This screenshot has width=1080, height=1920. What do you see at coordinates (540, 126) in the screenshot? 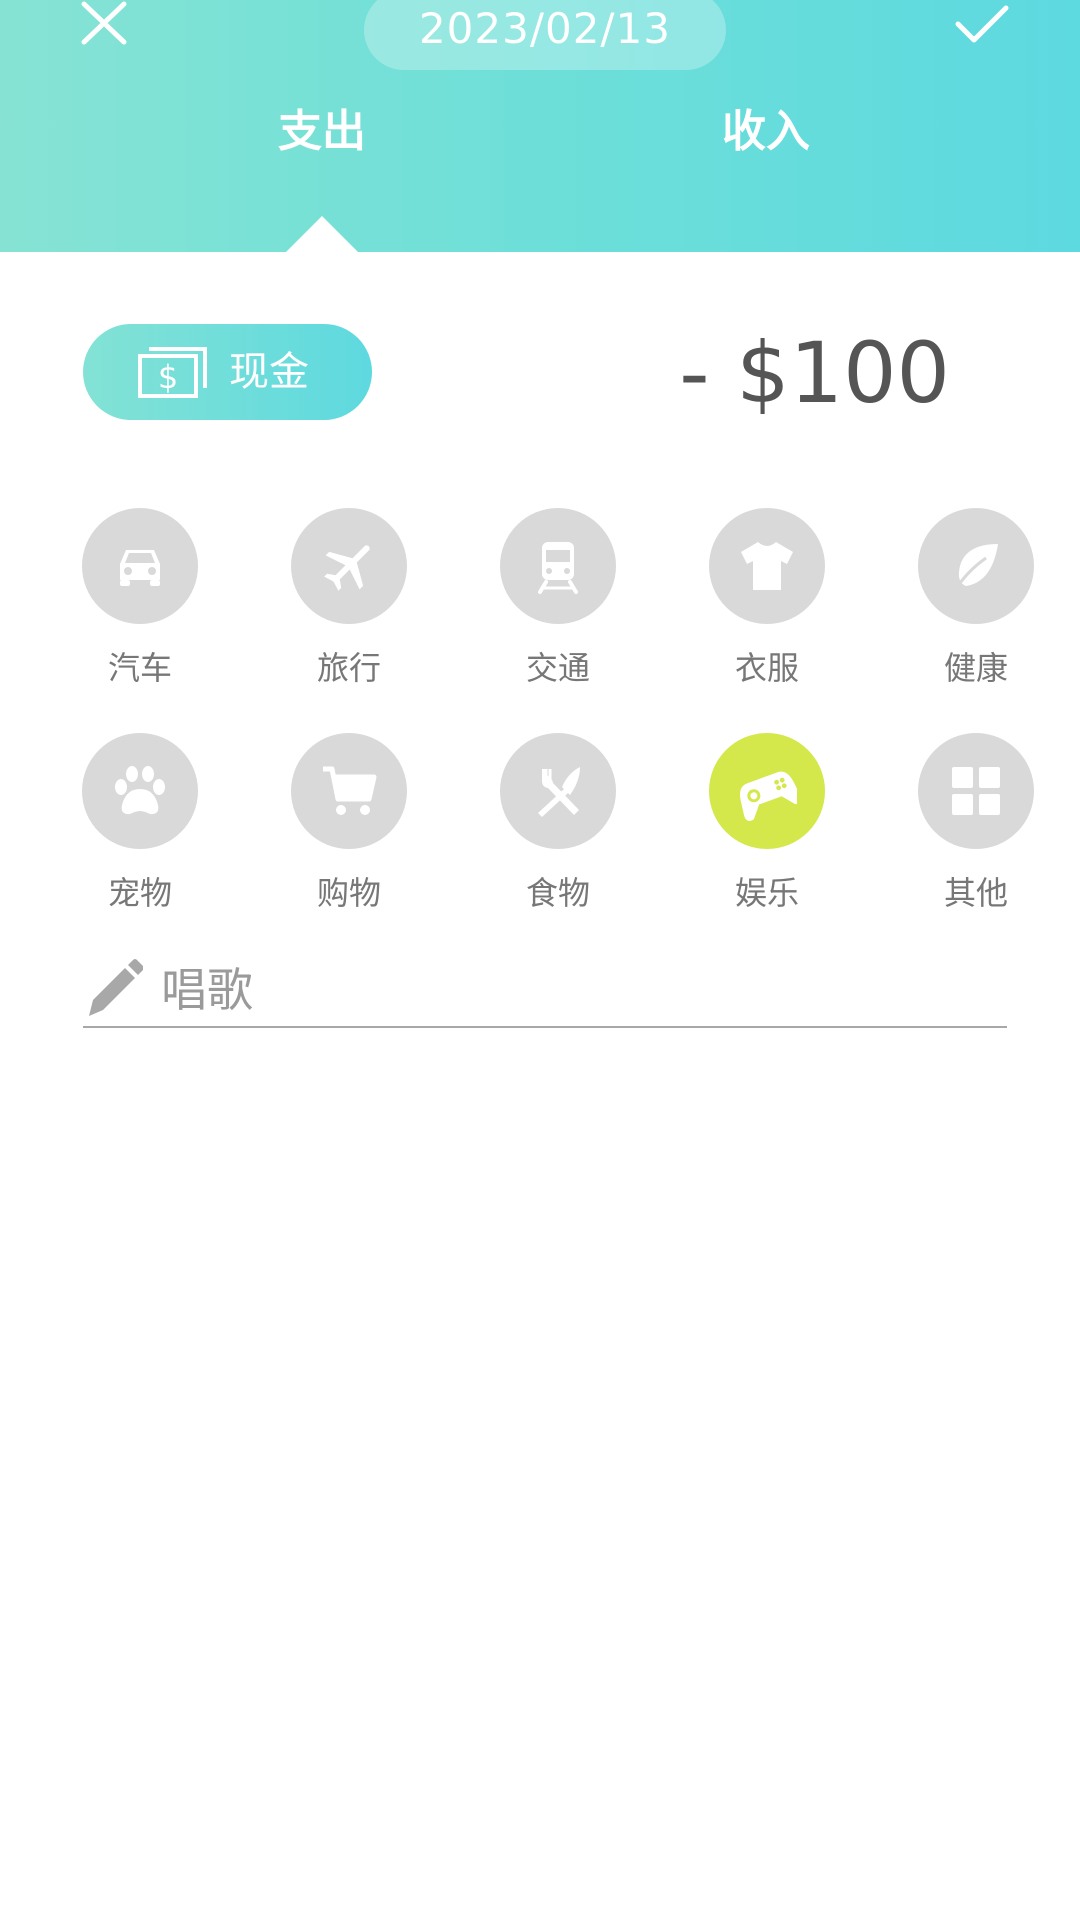
I see `header-bar: 2023/02/13 支出 收入` at bounding box center [540, 126].